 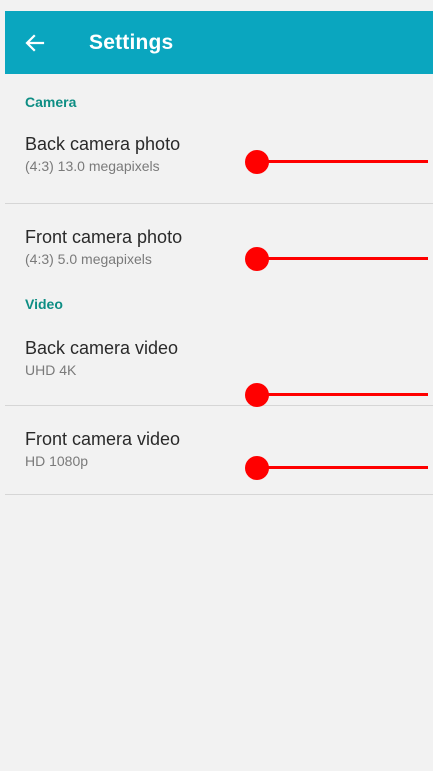 What do you see at coordinates (103, 439) in the screenshot?
I see `setting-title: Front camera video` at bounding box center [103, 439].